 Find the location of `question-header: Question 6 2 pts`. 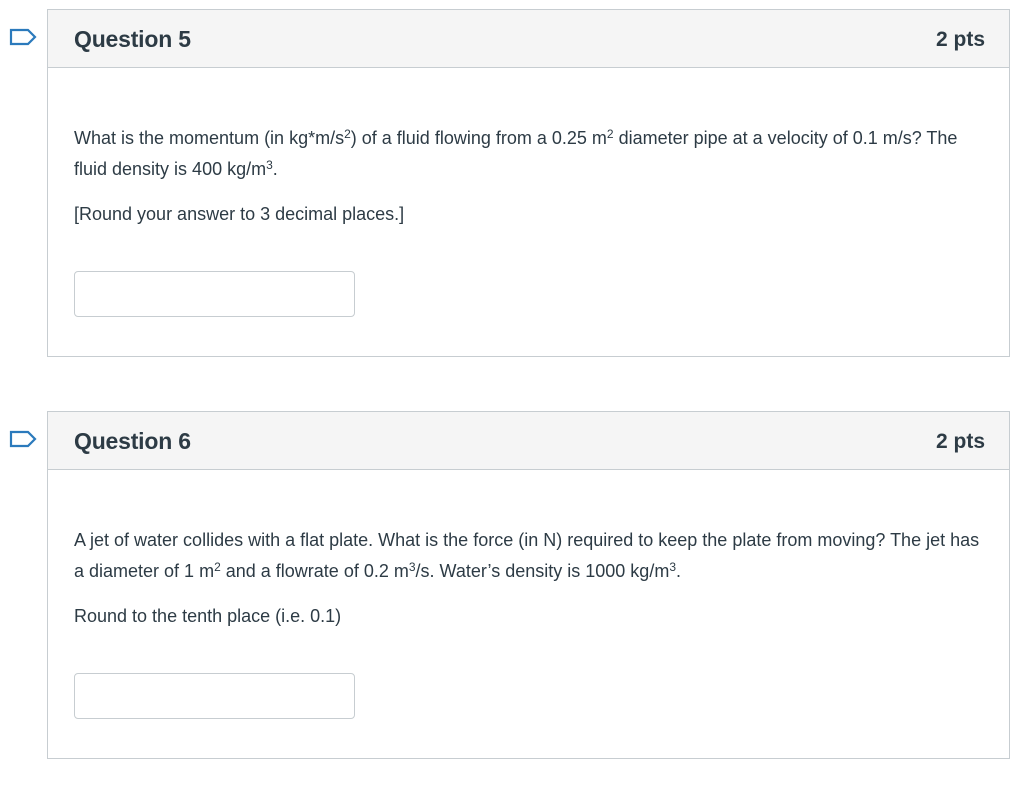

question-header: Question 6 2 pts is located at coordinates (528, 441).